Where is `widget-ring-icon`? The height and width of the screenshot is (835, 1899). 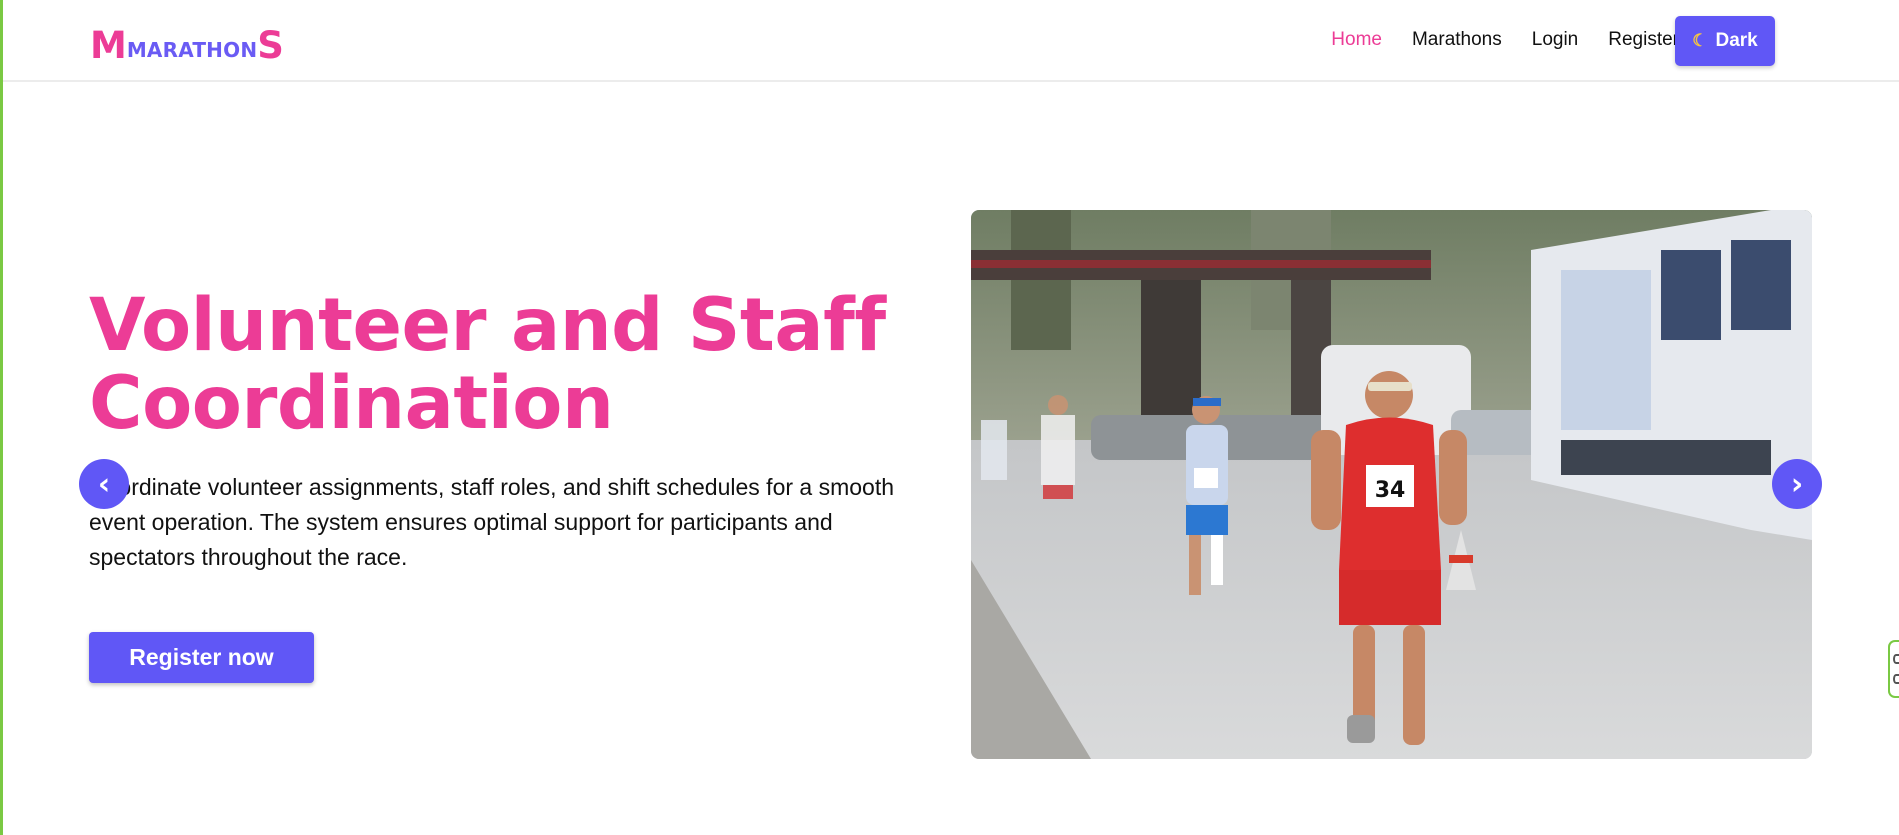 widget-ring-icon is located at coordinates (1896, 659).